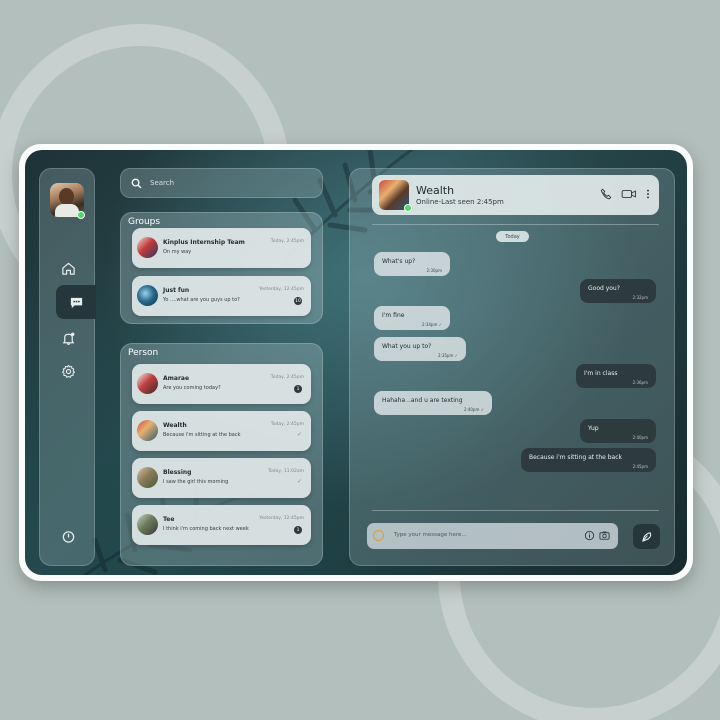  I want to click on message-text: I'm in class, so click(601, 373).